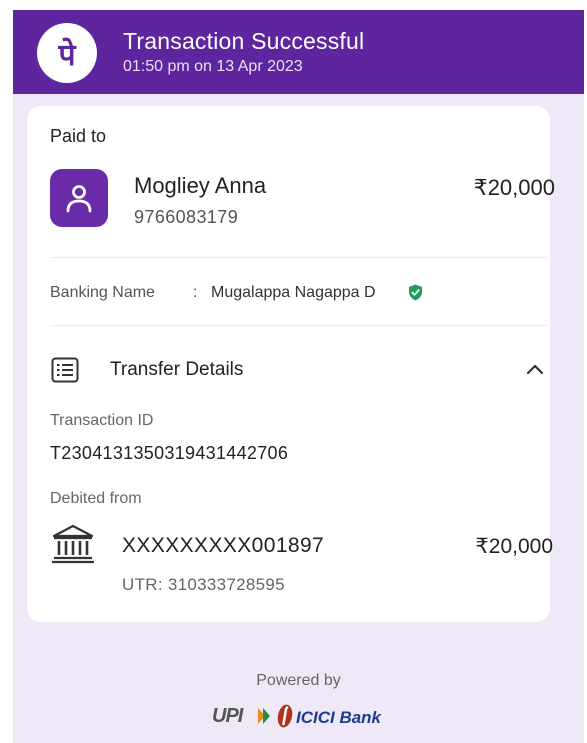 This screenshot has width=587, height=743. I want to click on debit-amount: ₹20,000, so click(514, 546).